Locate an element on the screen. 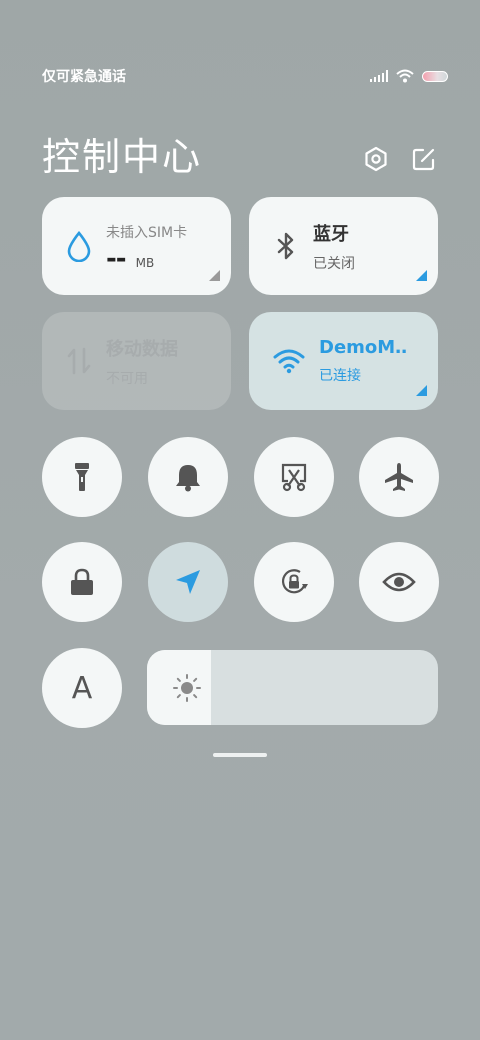 This screenshot has height=1040, width=480. data-usage-unit: MB is located at coordinates (145, 263).